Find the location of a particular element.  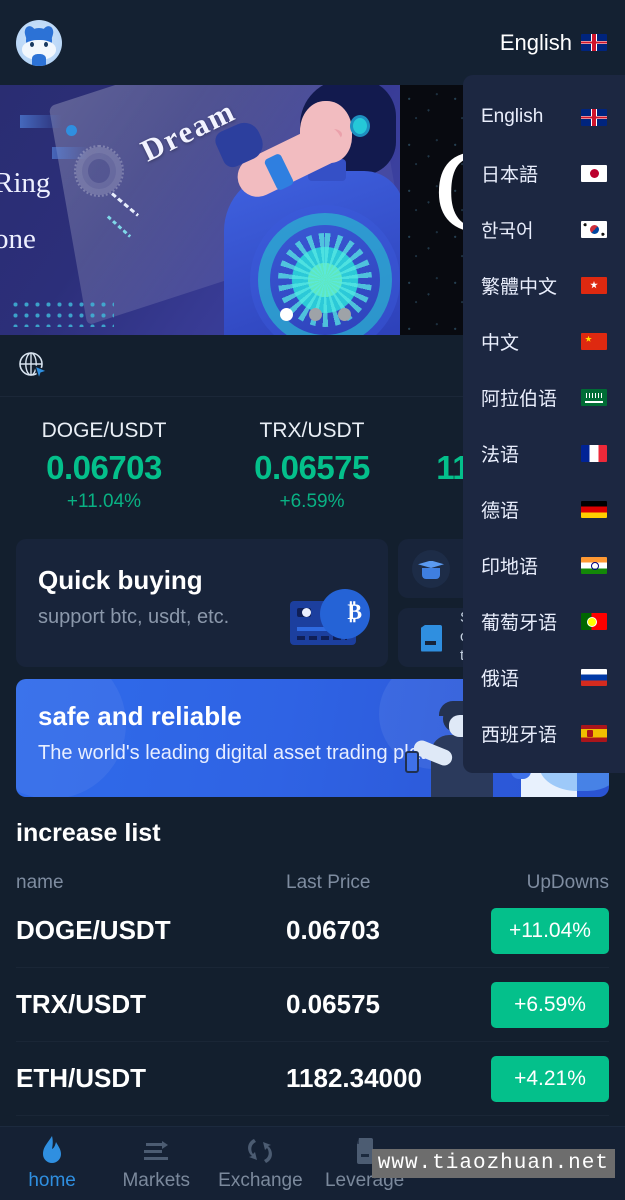

language-option-label: 阿拉伯语 is located at coordinates (519, 399).